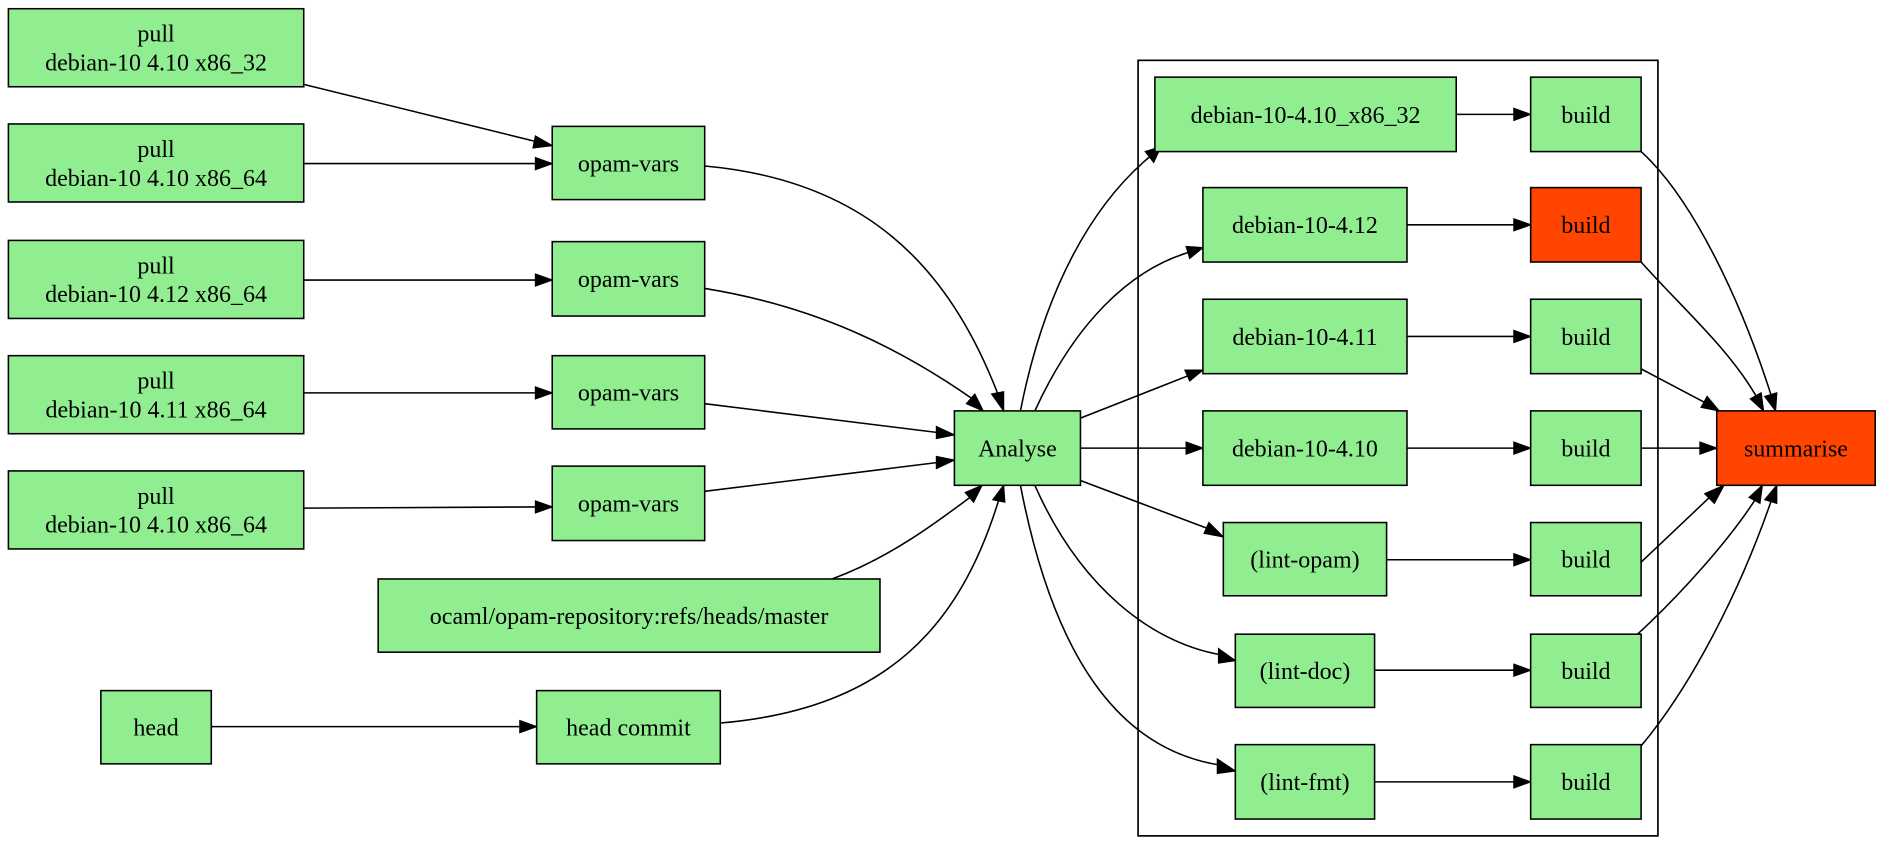 The width and height of the screenshot is (1880, 865). I want to click on node-label: debian-10-4.12, so click(1305, 226).